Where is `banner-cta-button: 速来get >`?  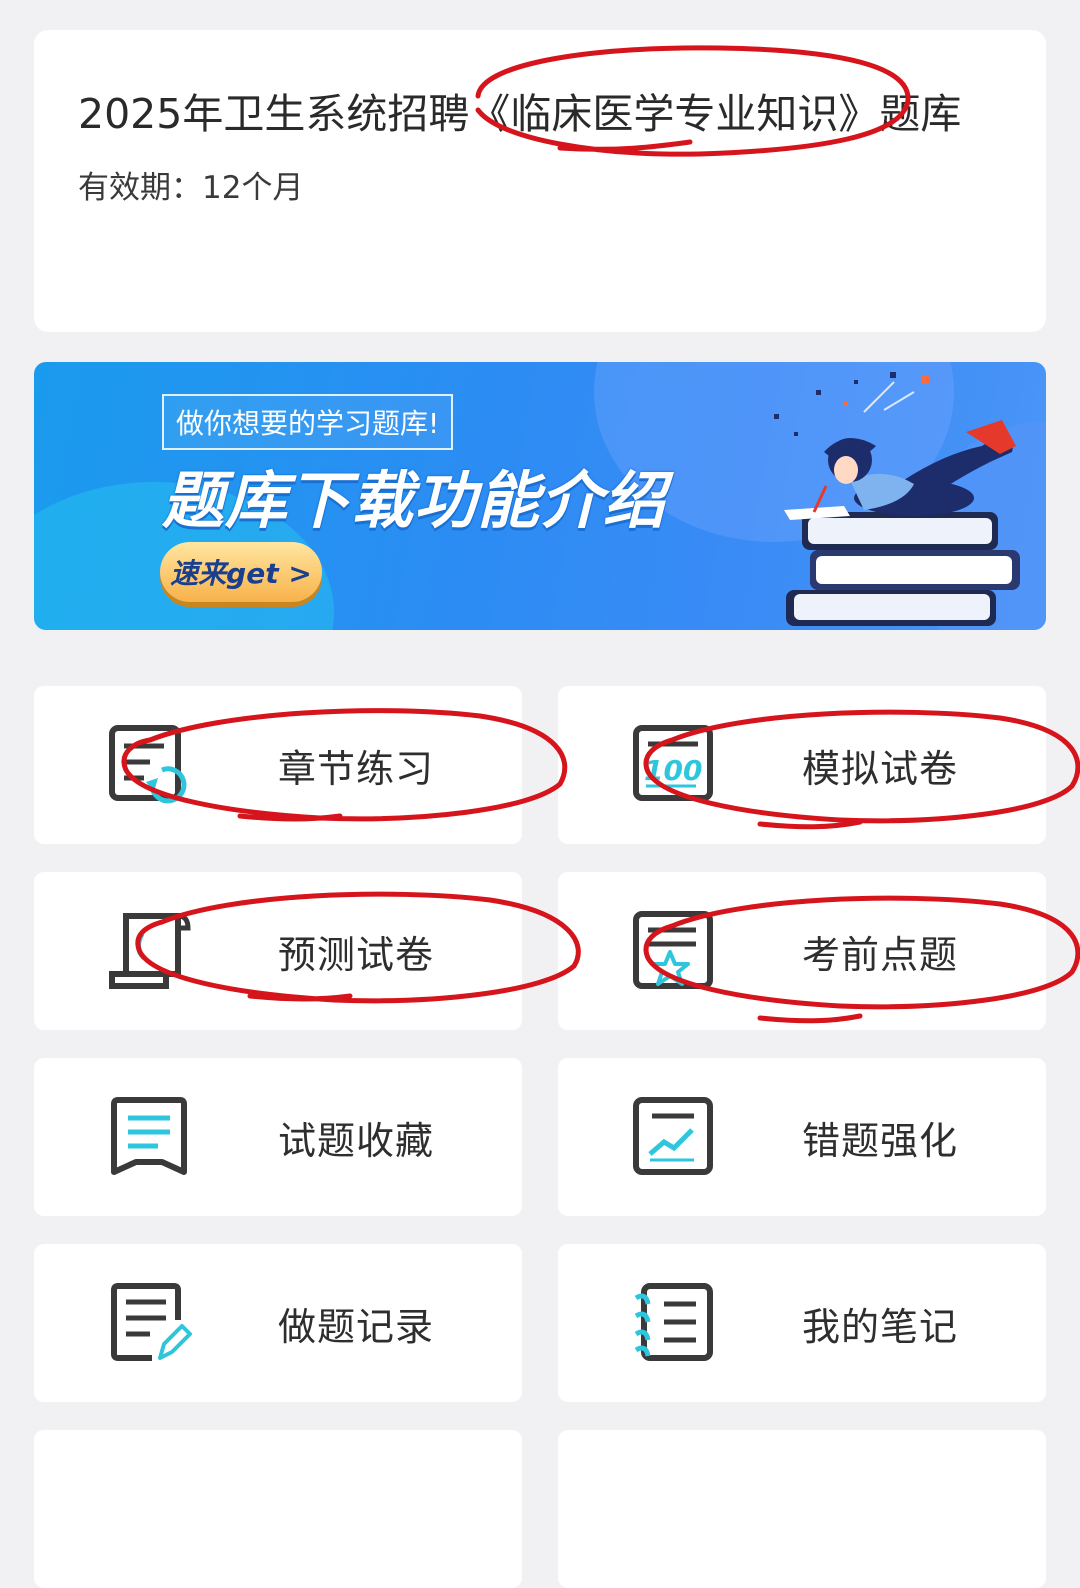 banner-cta-button: 速来get > is located at coordinates (241, 572).